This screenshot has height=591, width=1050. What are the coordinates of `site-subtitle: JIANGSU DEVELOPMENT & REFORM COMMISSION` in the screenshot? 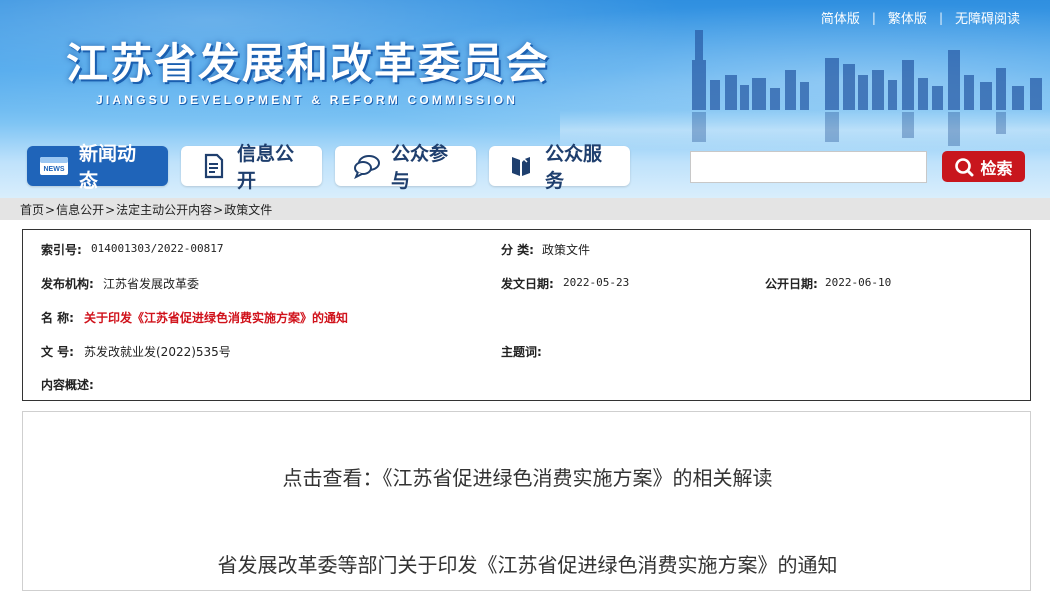 It's located at (307, 100).